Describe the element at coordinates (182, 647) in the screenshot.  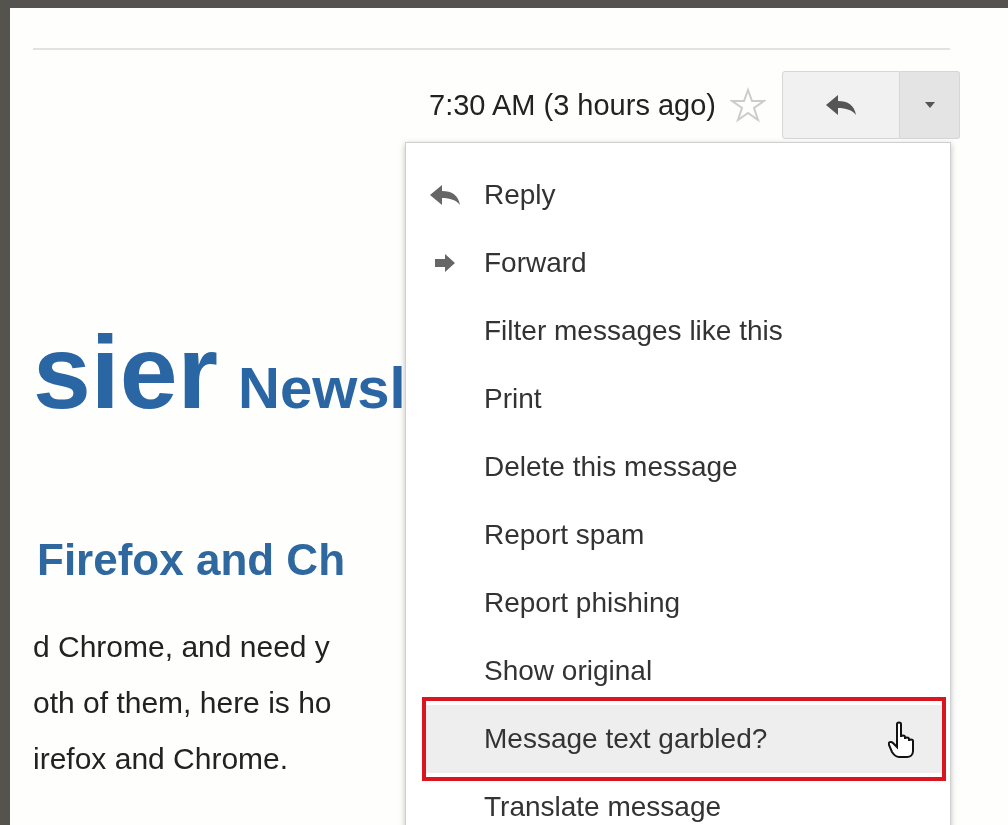
I see `body-text-line: d Chrome, and need y` at that location.